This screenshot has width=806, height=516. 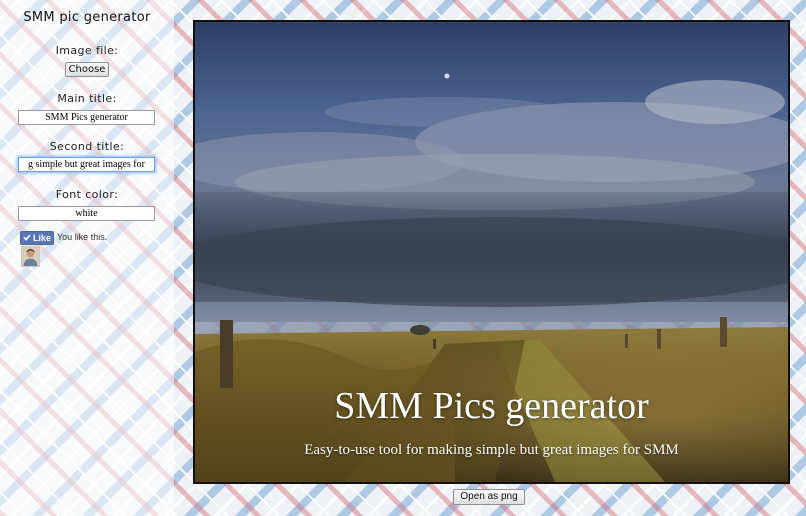 I want to click on second-title-input, so click(x=86, y=164).